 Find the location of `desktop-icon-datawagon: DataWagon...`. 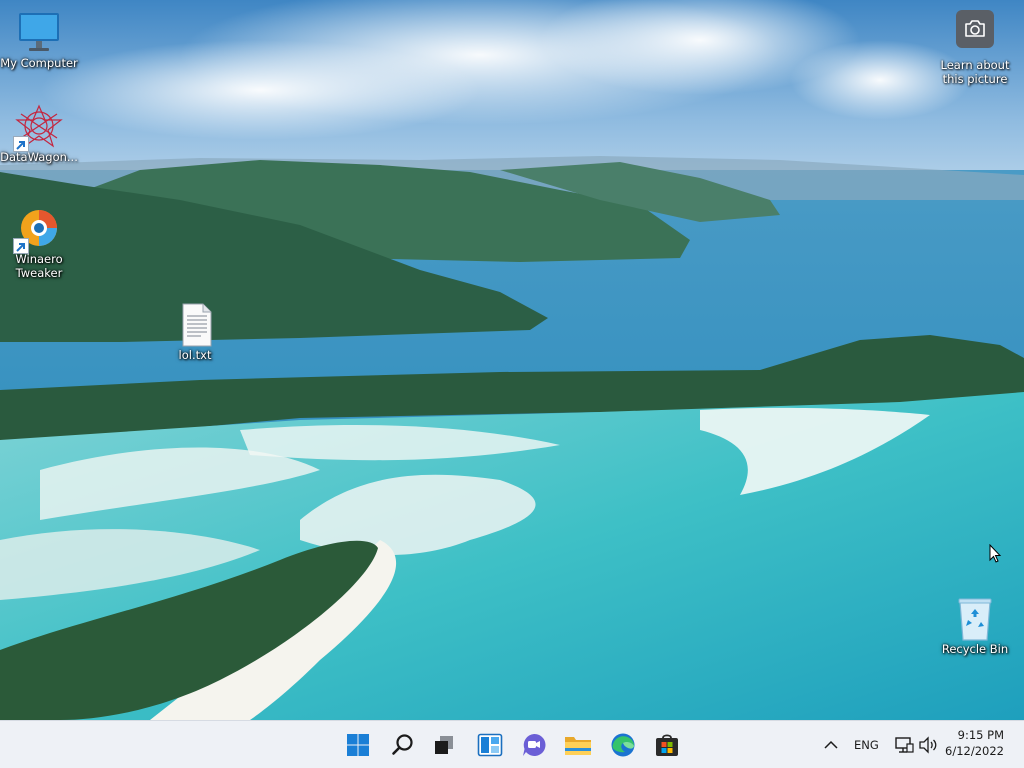

desktop-icon-datawagon: DataWagon... is located at coordinates (39, 134).